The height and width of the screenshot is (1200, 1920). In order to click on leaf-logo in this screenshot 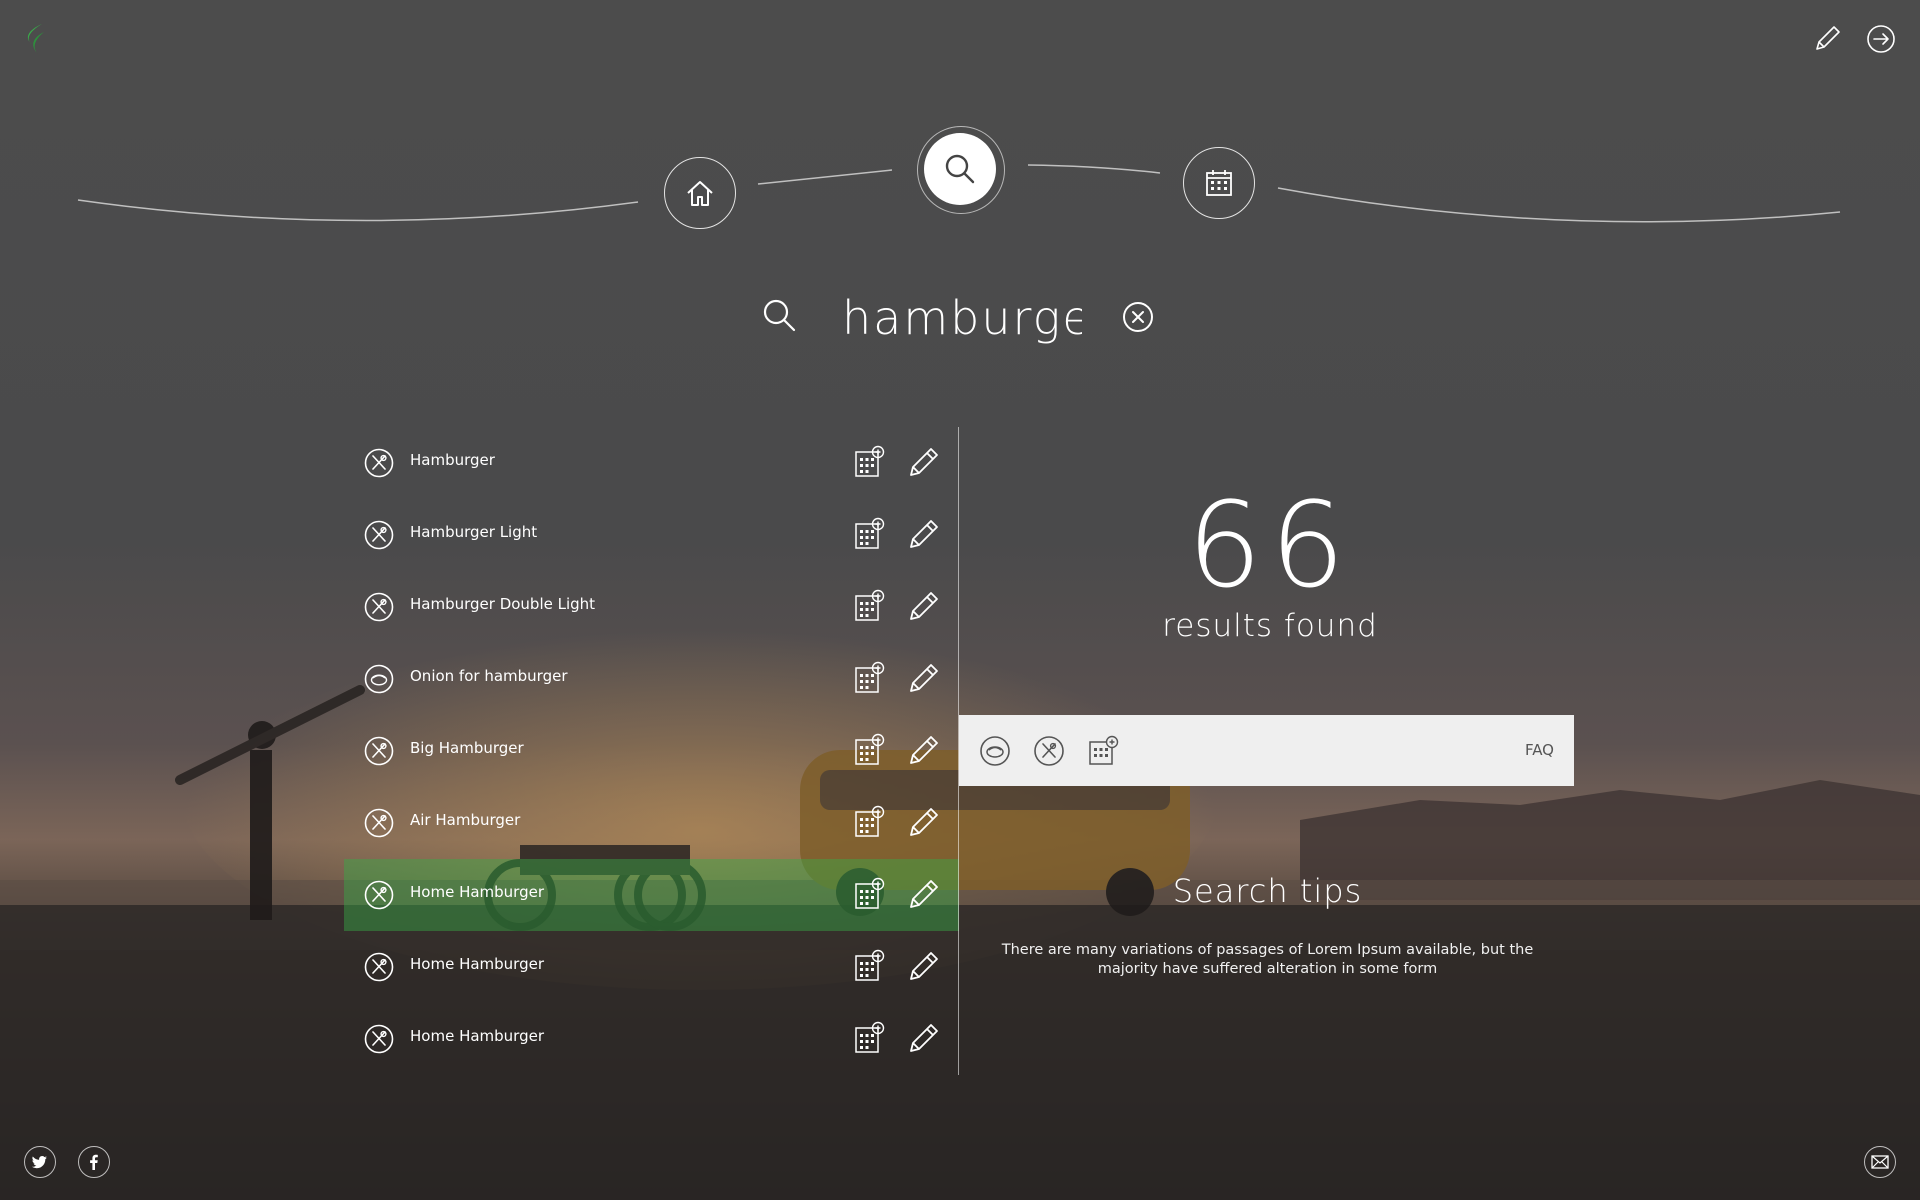, I will do `click(35, 39)`.